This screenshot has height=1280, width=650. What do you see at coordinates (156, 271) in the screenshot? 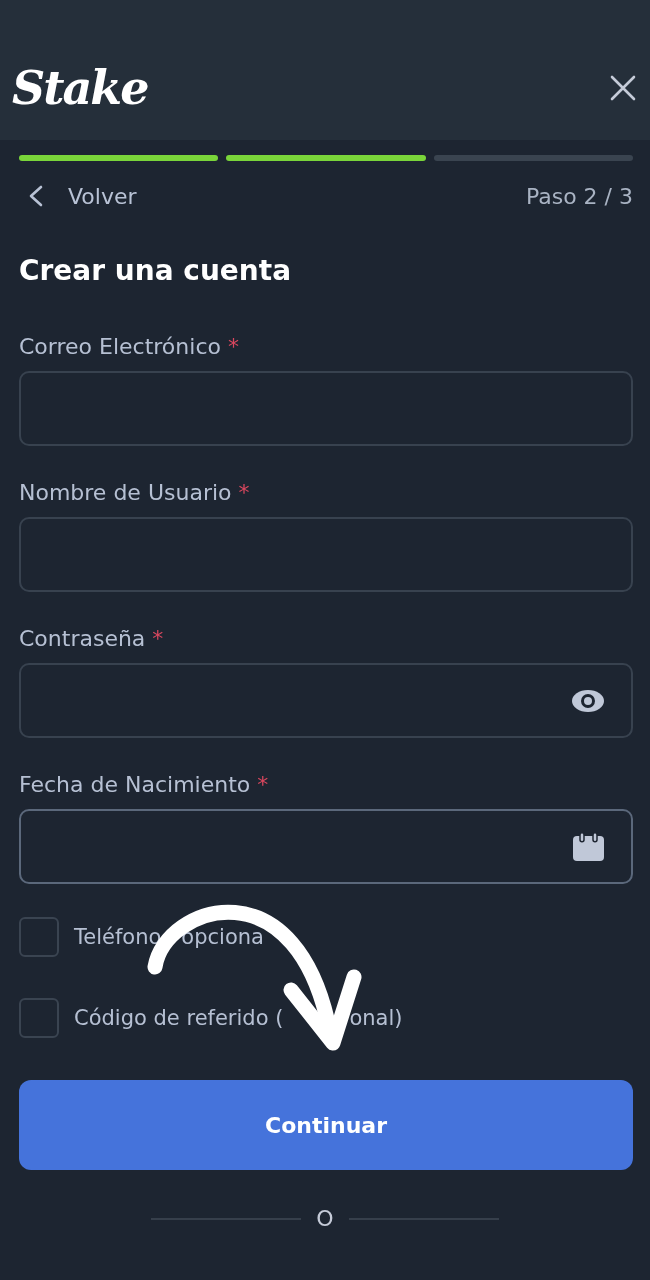
I see `page-title: Crear una cuenta` at bounding box center [156, 271].